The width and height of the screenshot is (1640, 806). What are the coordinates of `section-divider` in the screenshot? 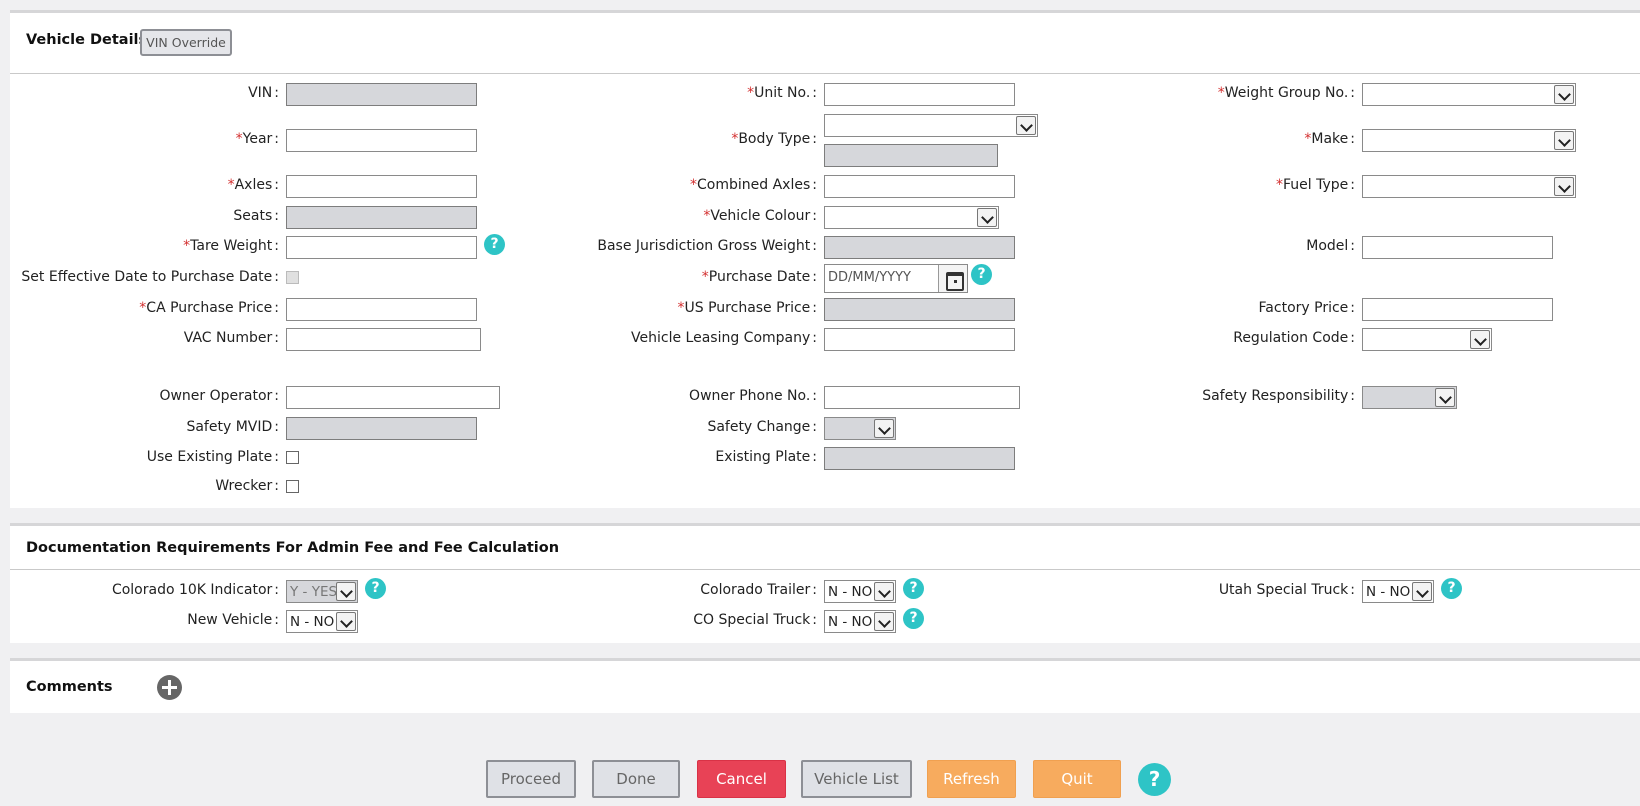 It's located at (825, 569).